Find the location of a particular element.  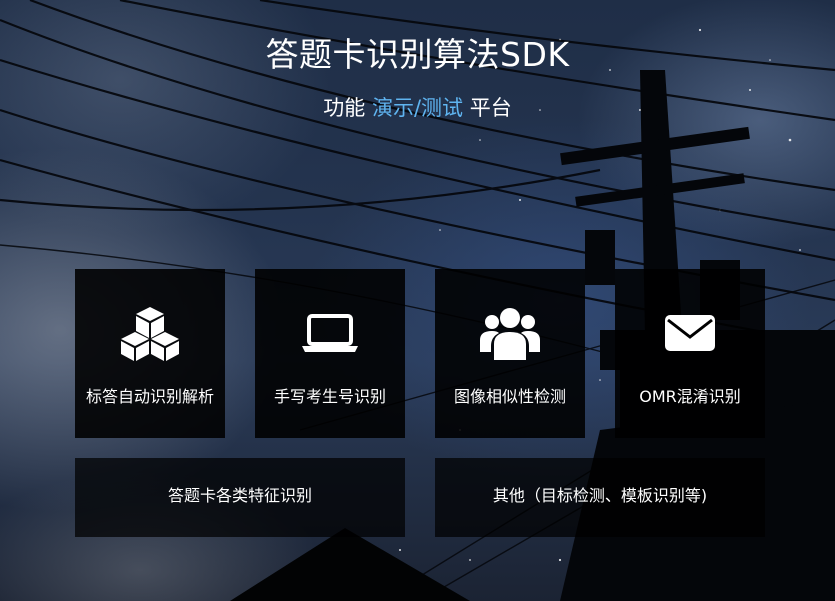

feature-tile-image-similarity: 图像相似性检测 is located at coordinates (510, 353).